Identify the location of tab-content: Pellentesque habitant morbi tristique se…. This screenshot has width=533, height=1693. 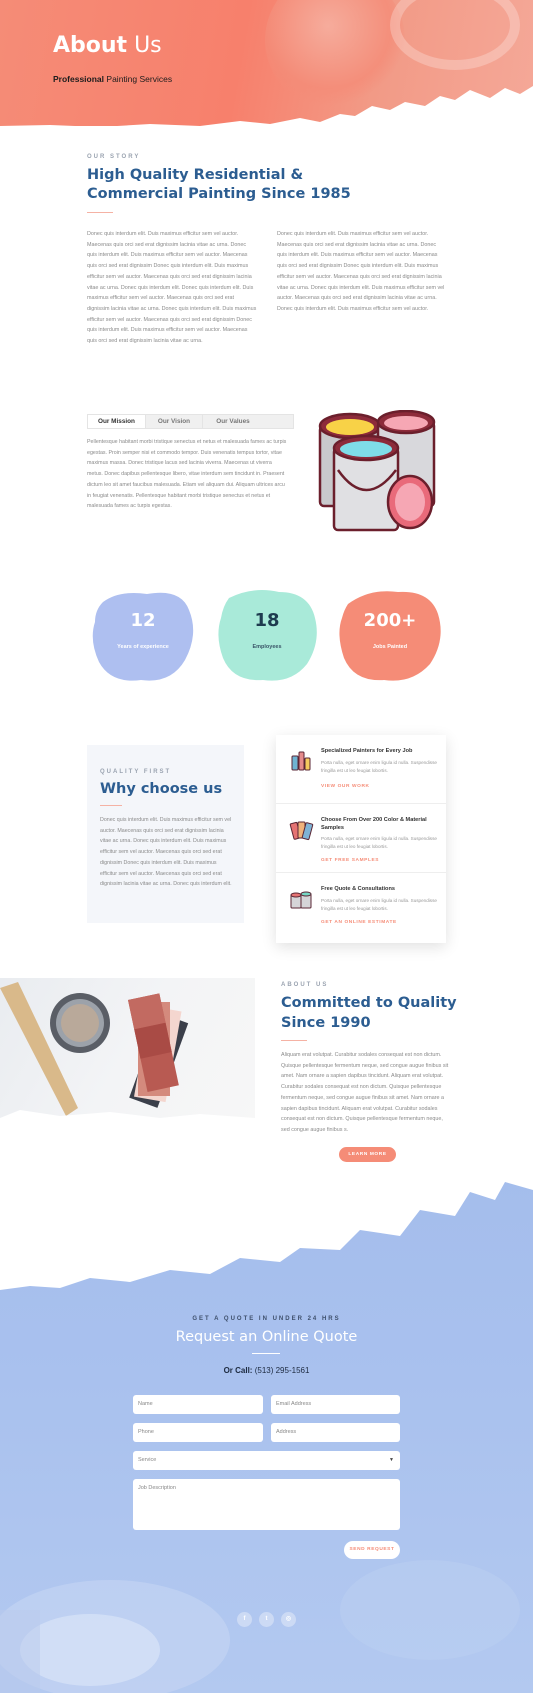
(187, 474).